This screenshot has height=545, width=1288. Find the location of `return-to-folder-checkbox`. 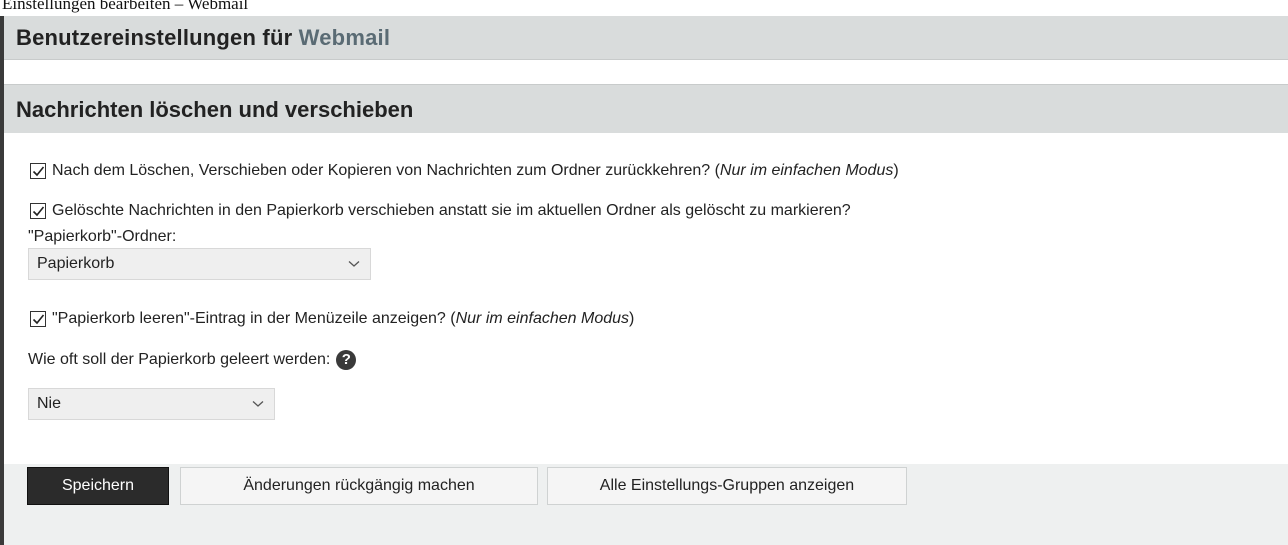

return-to-folder-checkbox is located at coordinates (38, 171).